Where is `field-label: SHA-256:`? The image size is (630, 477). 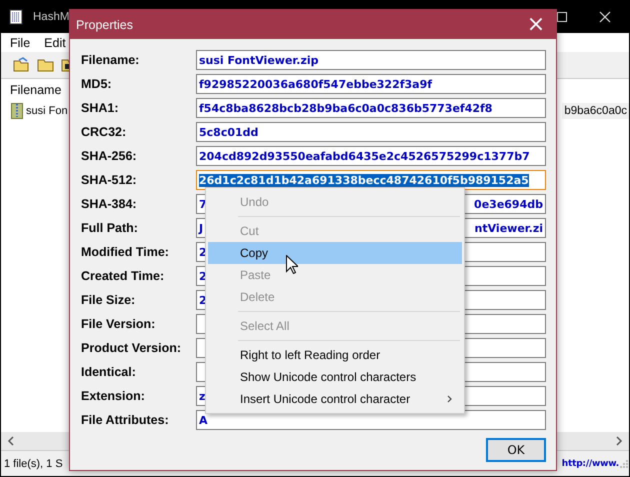 field-label: SHA-256: is located at coordinates (109, 156).